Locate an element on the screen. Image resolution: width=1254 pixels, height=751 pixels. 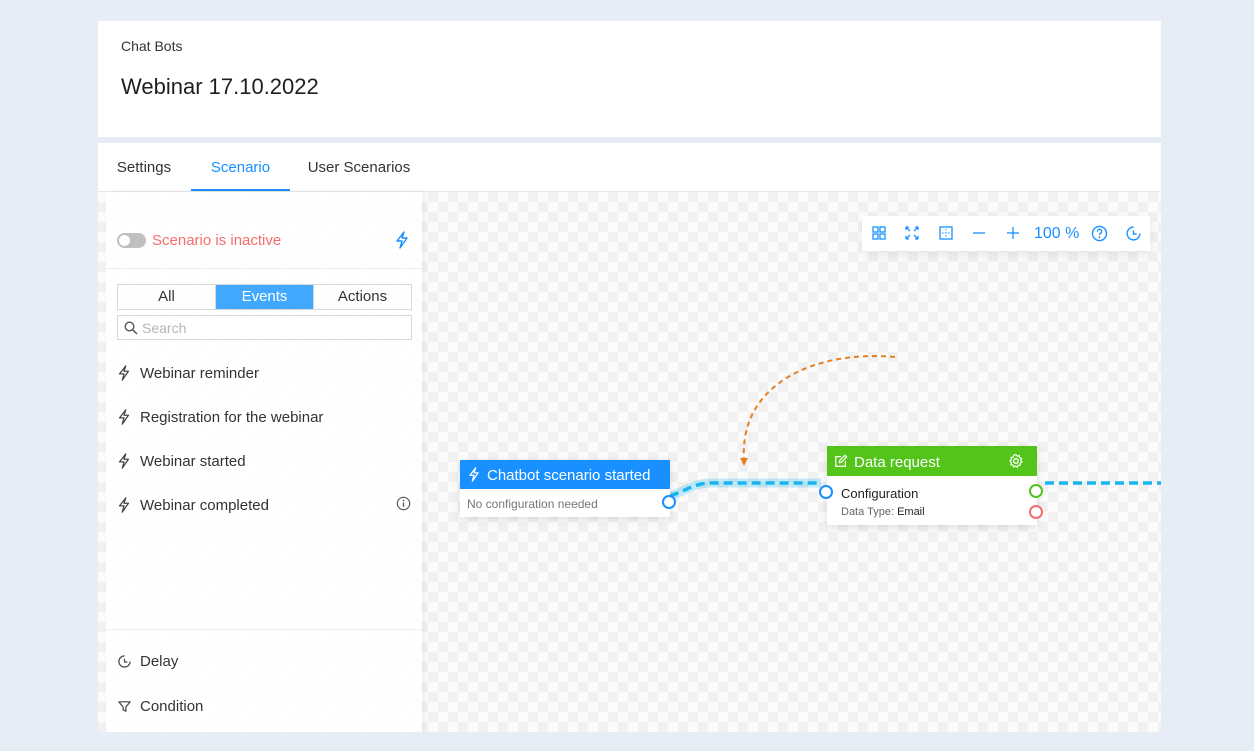
data-type-label: Data Type: is located at coordinates (867, 512).